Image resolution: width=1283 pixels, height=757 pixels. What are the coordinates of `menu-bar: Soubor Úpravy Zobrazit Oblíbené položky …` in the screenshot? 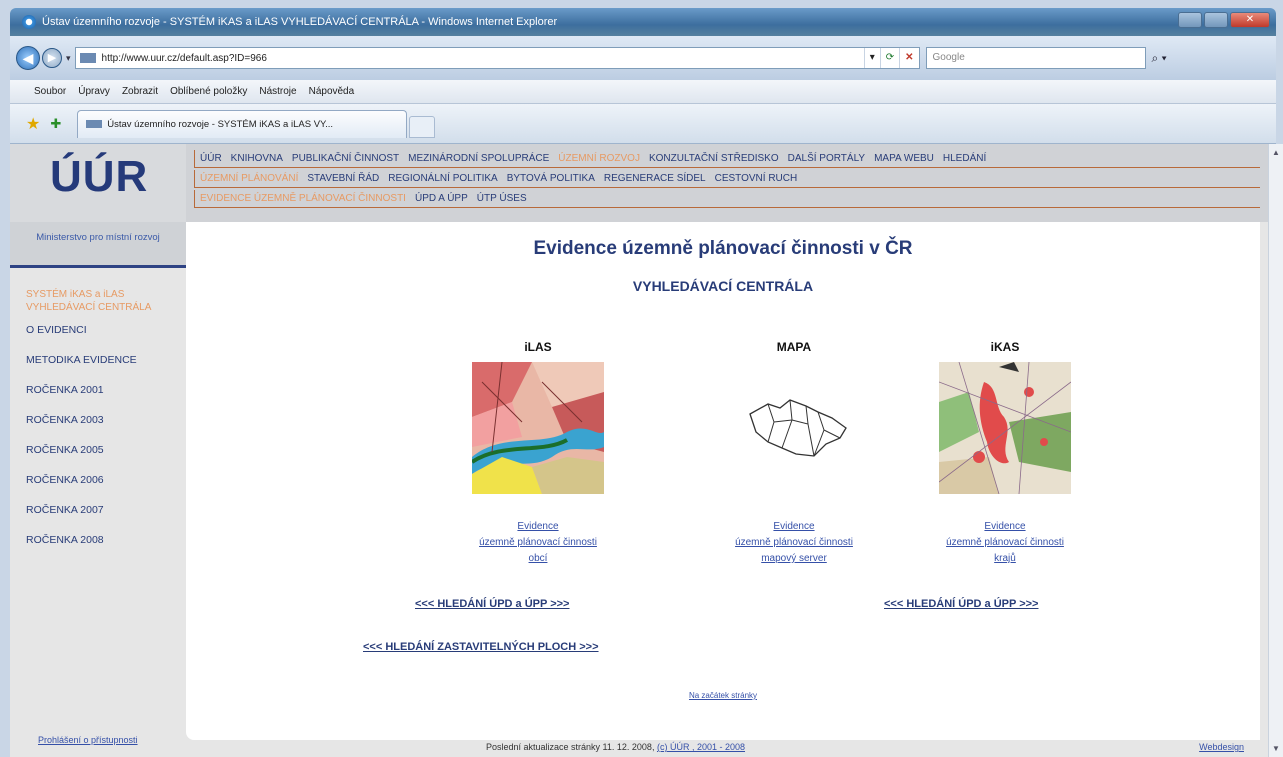 It's located at (643, 92).